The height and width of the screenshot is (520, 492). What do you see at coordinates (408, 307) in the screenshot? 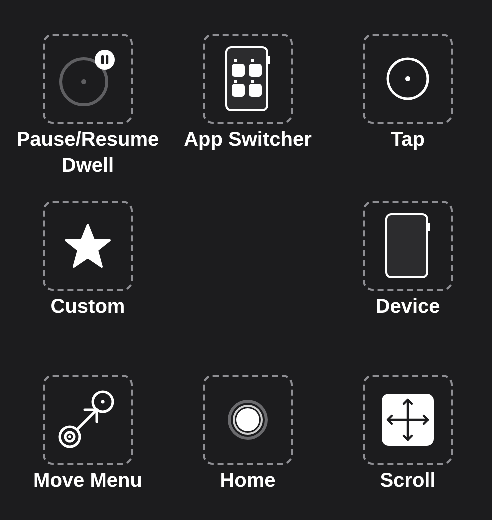
I see `menu-item-label: Device` at bounding box center [408, 307].